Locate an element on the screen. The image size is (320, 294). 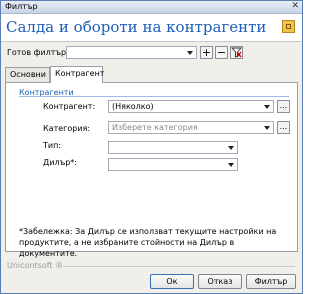
tab-general: Основни is located at coordinates (27, 74).